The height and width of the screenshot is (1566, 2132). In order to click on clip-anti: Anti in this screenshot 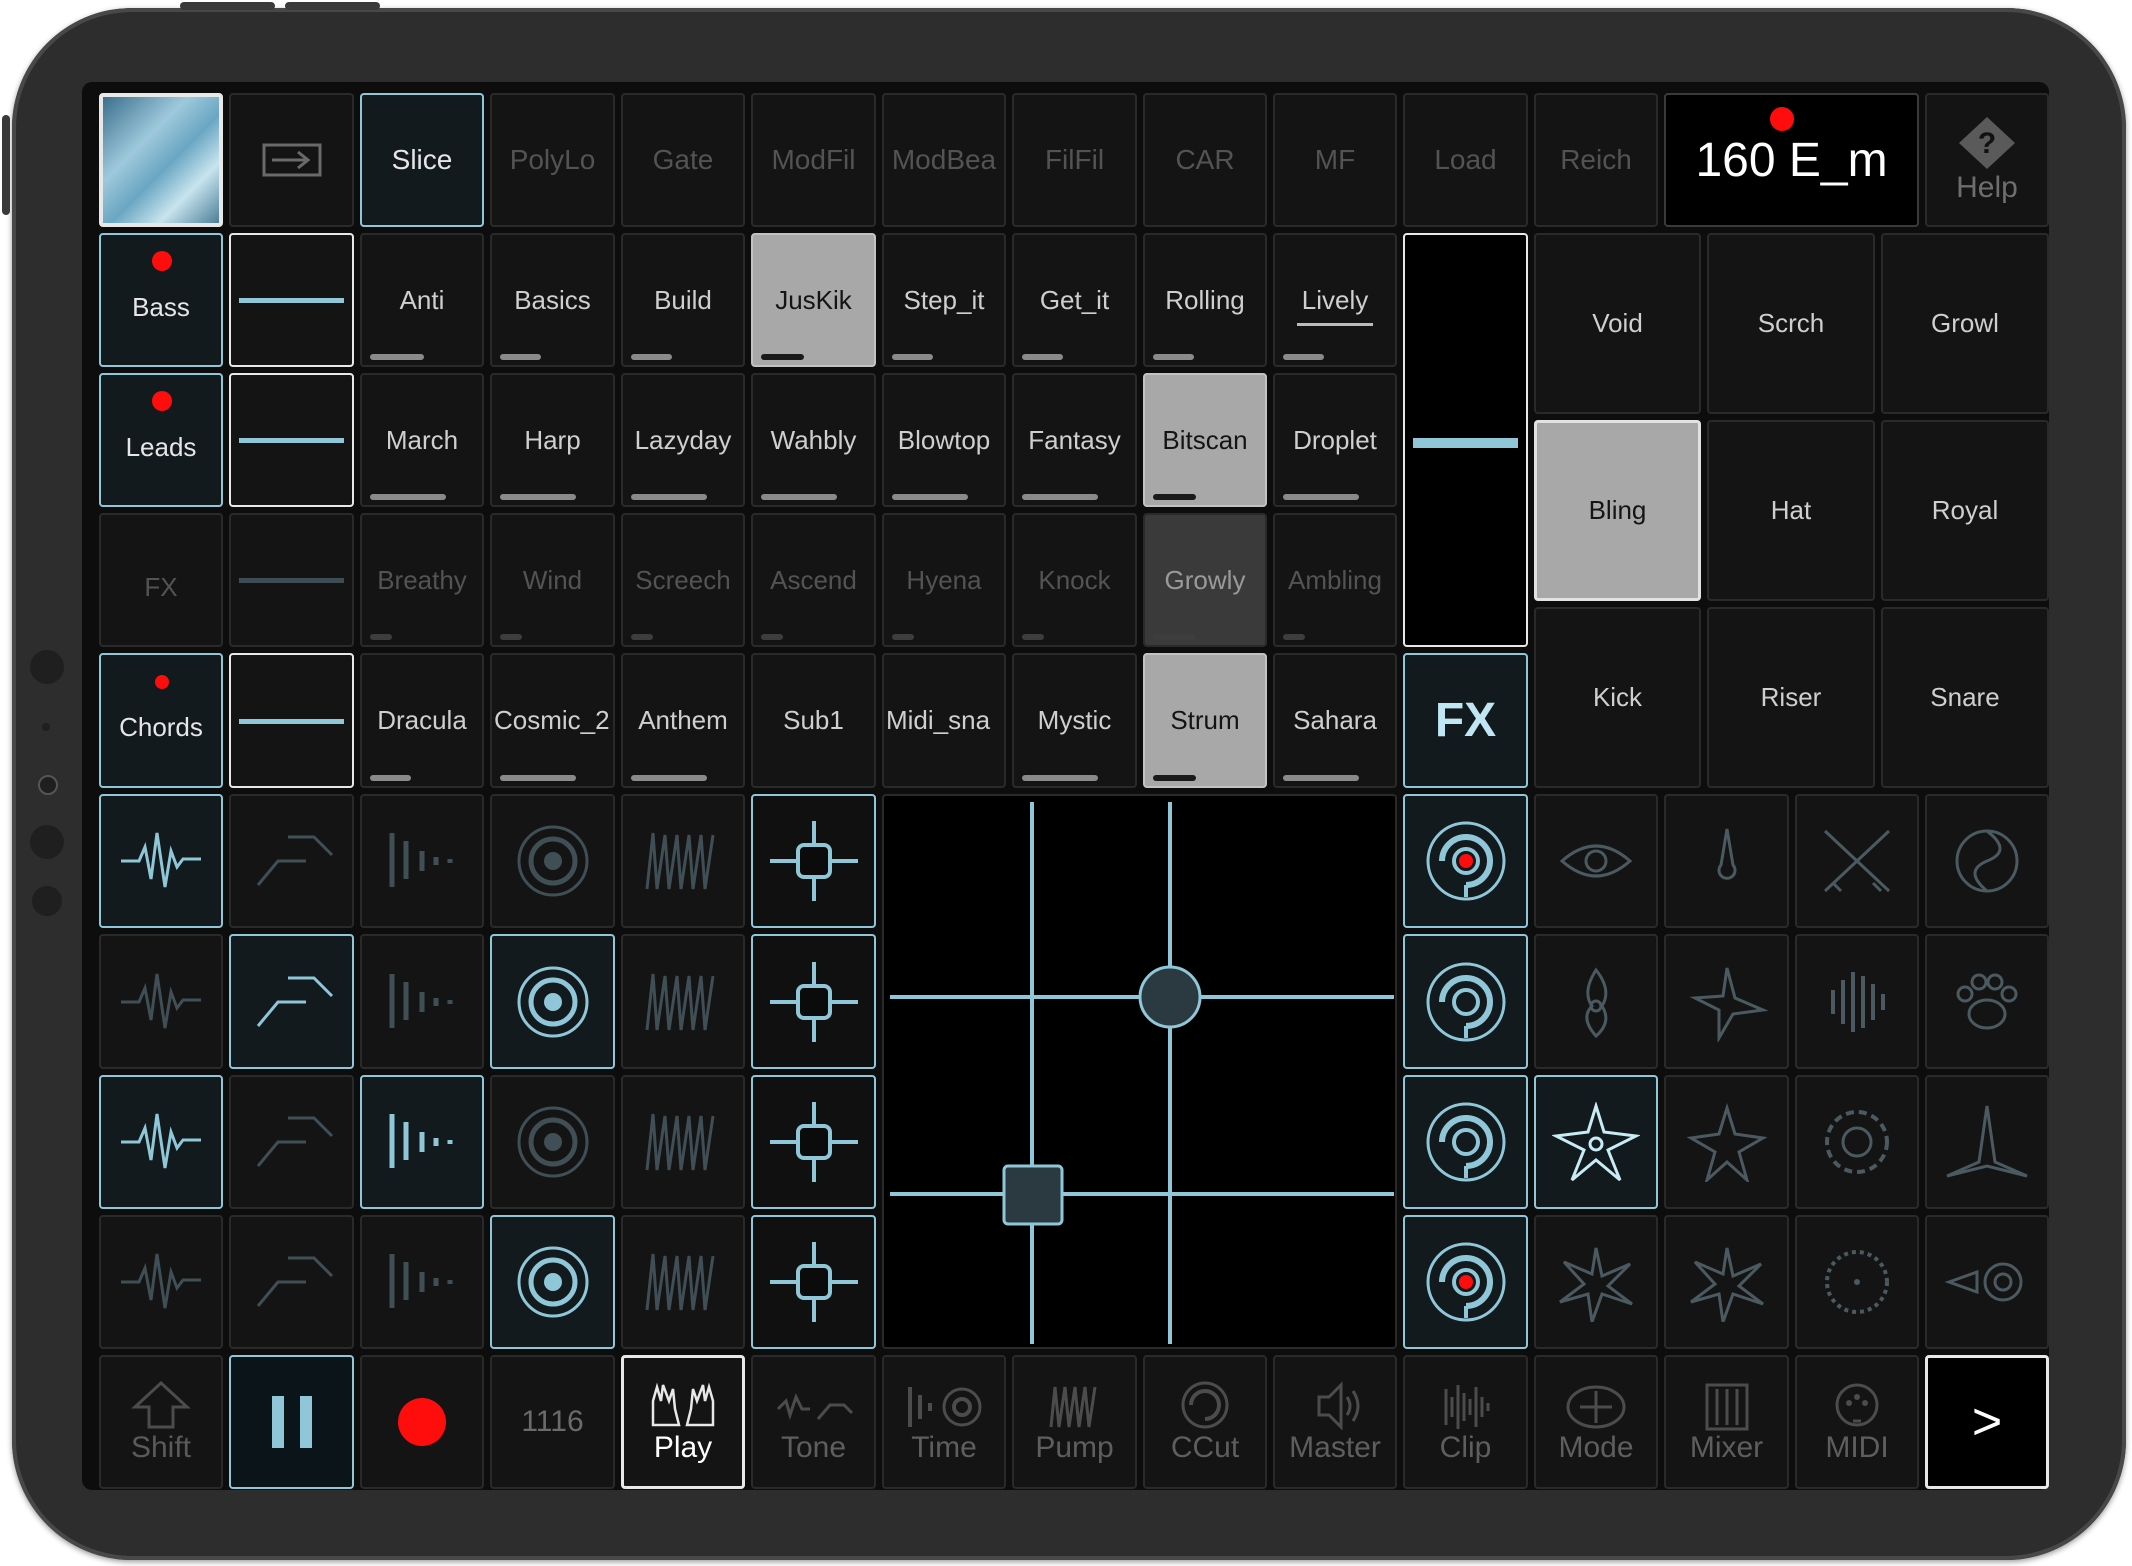, I will do `click(422, 300)`.